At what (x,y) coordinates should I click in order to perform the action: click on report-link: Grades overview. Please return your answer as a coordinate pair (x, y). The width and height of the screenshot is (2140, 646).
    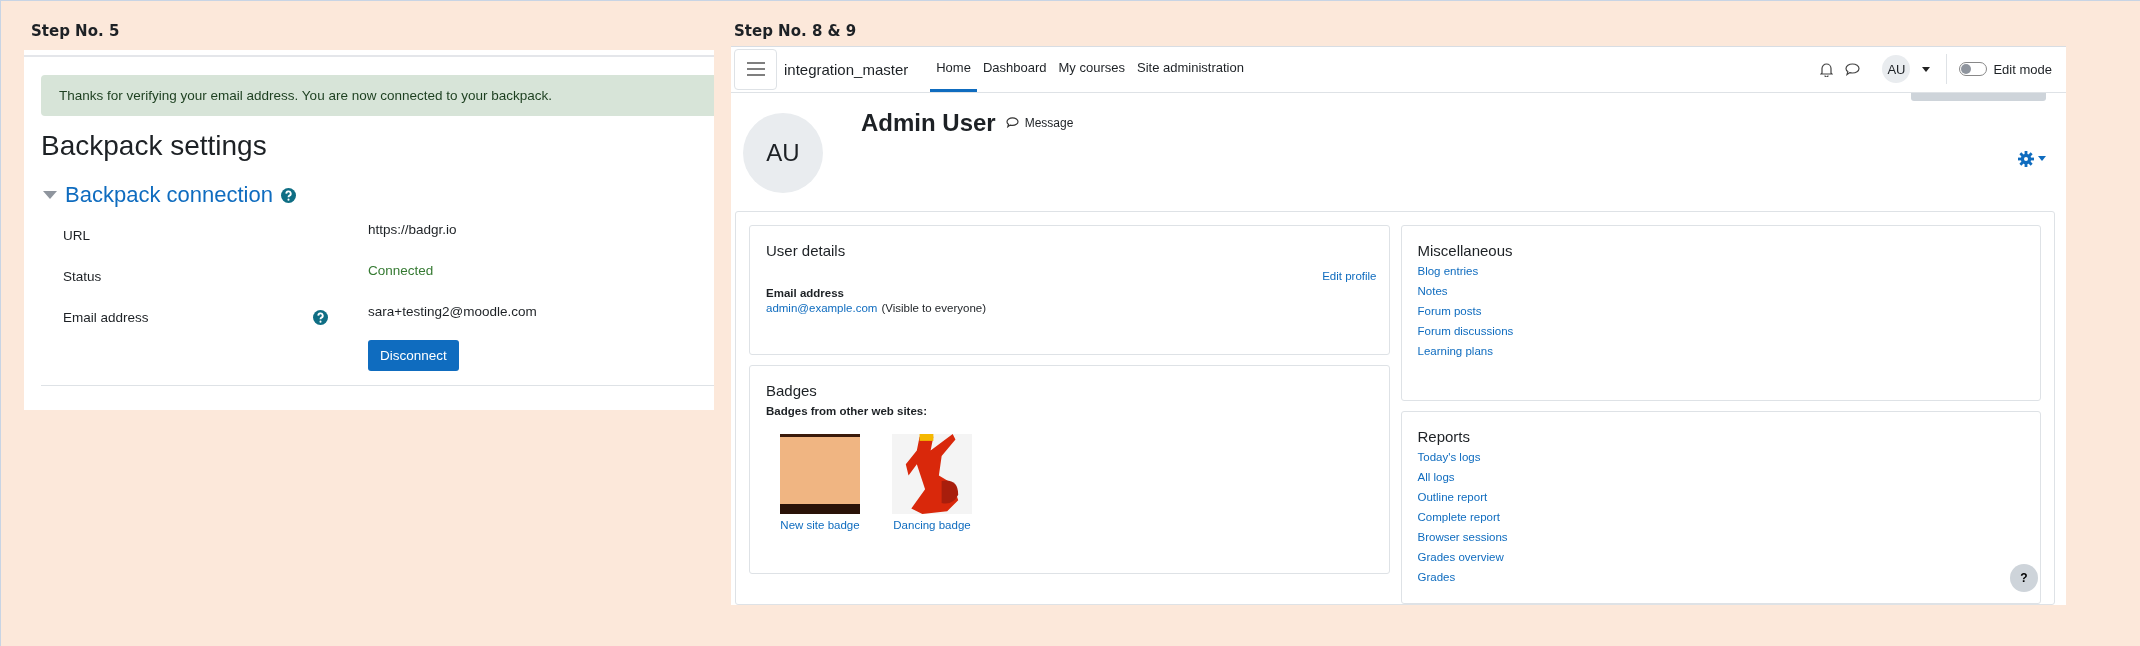
    Looking at the image, I should click on (1460, 557).